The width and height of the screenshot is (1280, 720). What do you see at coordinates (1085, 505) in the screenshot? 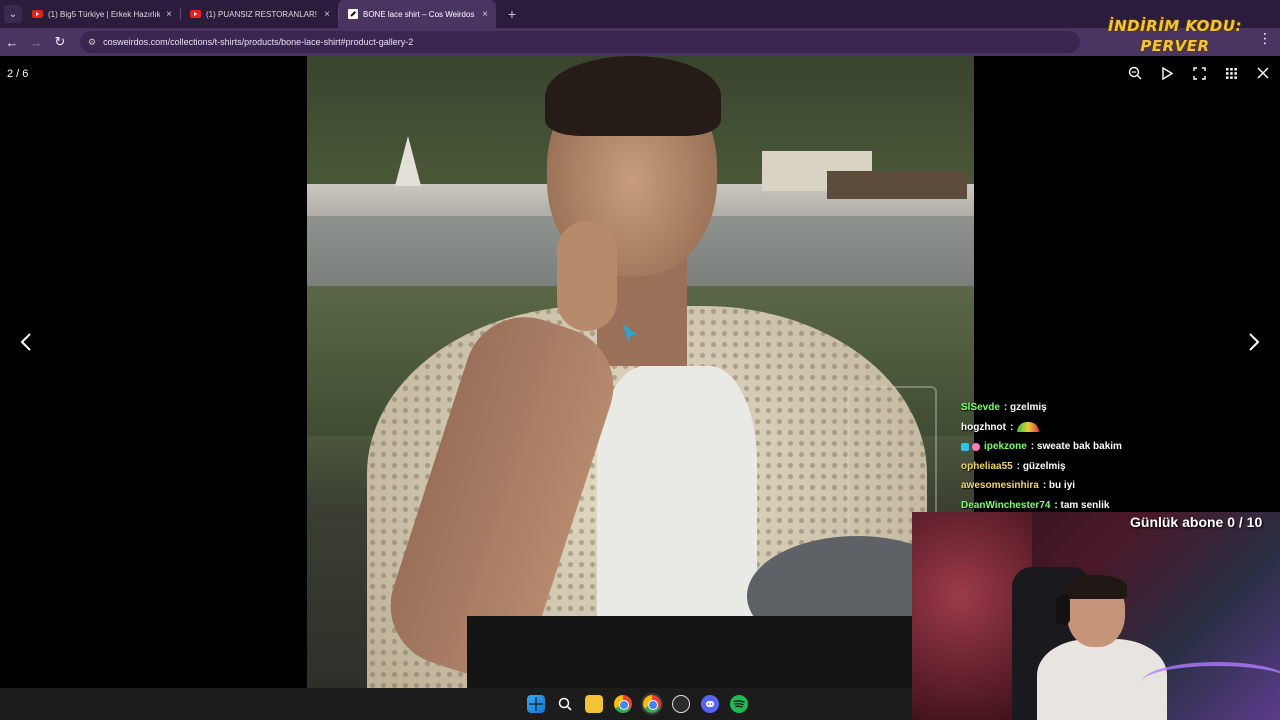
I see `chat-text: tam senlik` at bounding box center [1085, 505].